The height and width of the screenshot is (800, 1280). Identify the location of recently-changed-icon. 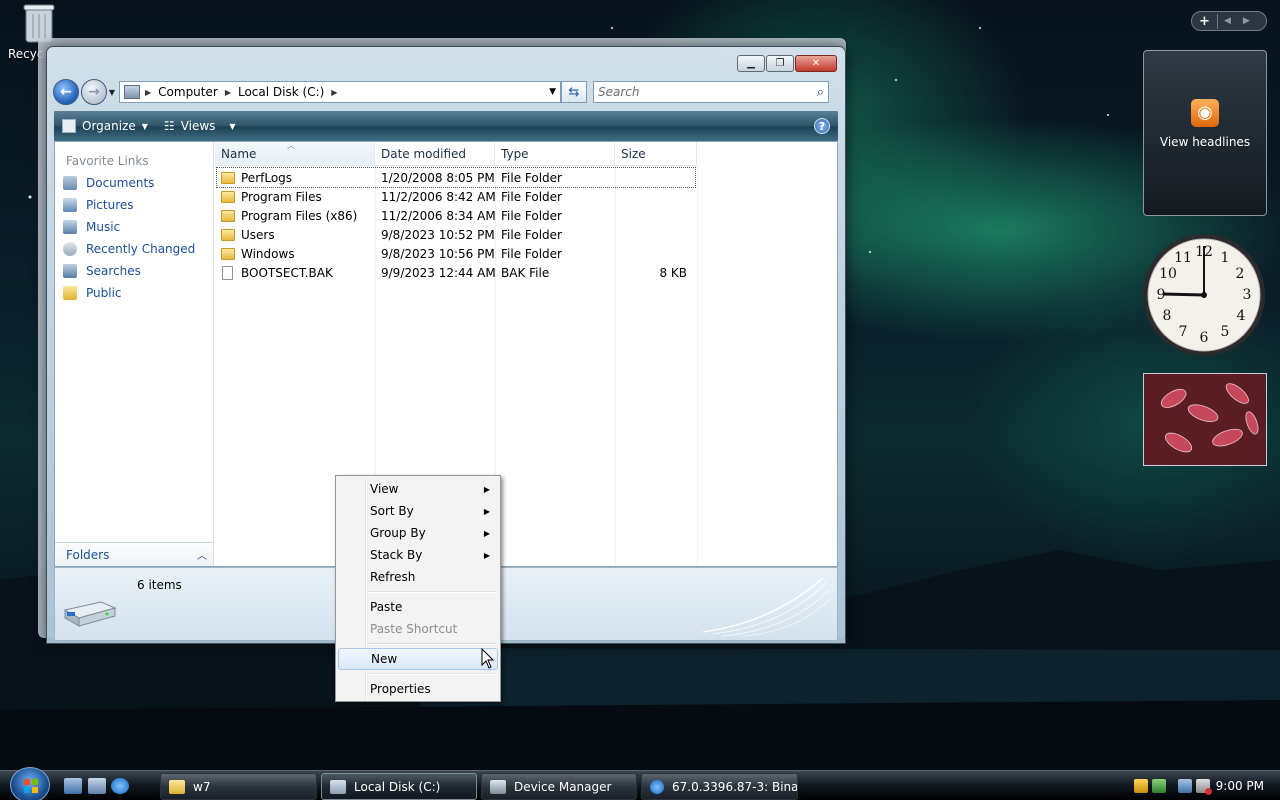
(70, 249).